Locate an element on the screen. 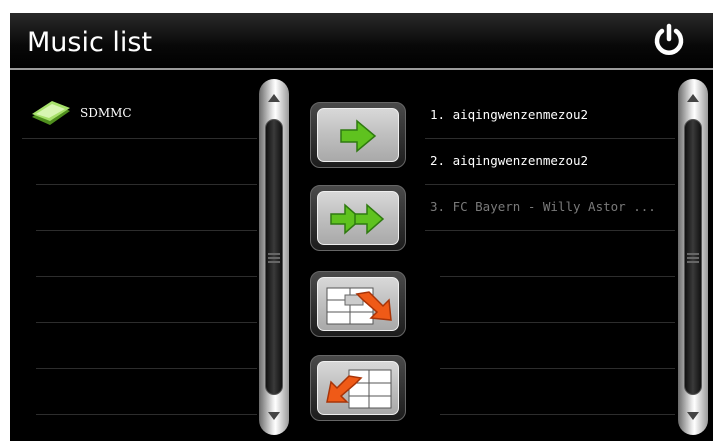  sd-card-icon is located at coordinates (51, 114).